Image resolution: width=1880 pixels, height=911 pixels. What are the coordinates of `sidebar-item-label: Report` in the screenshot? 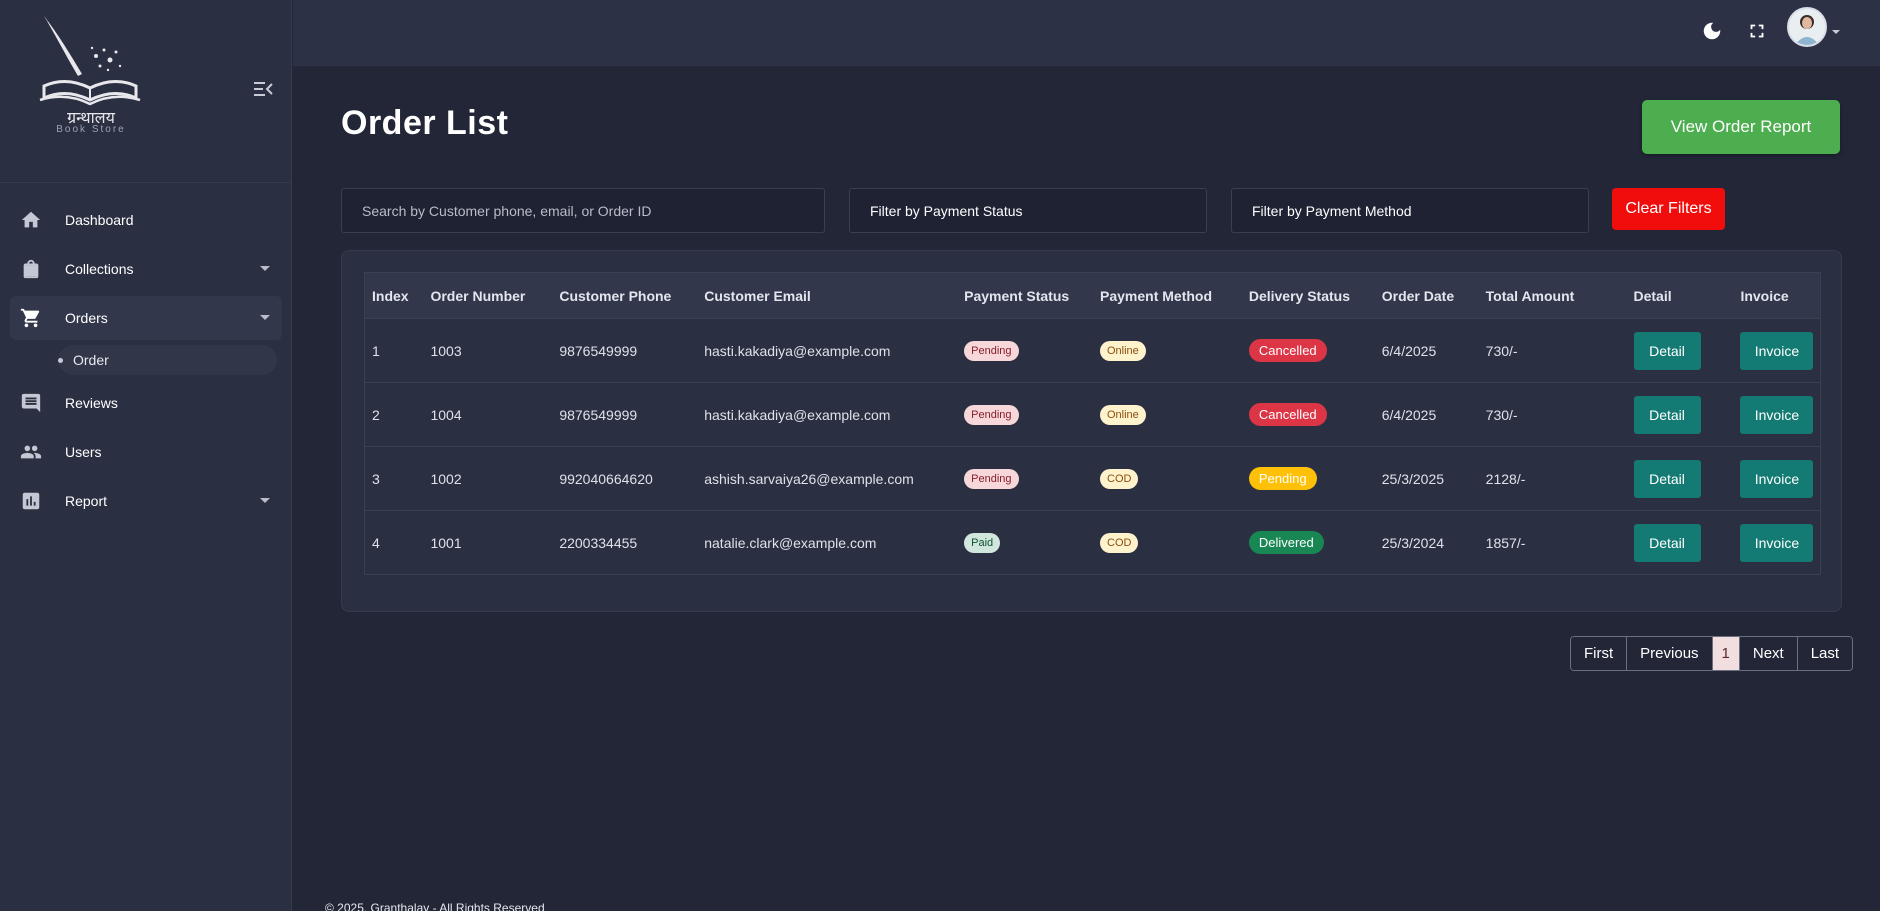 It's located at (86, 501).